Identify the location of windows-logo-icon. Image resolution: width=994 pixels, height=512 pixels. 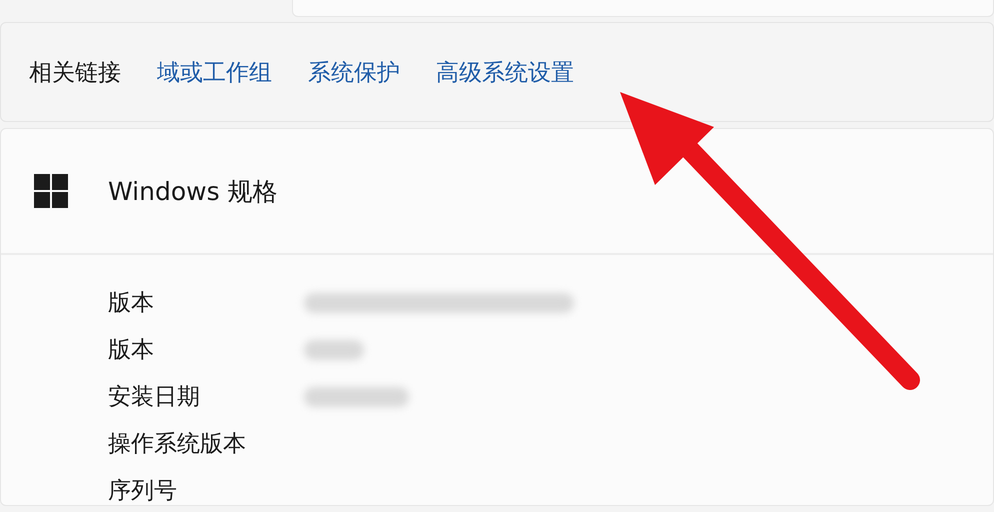
(51, 191).